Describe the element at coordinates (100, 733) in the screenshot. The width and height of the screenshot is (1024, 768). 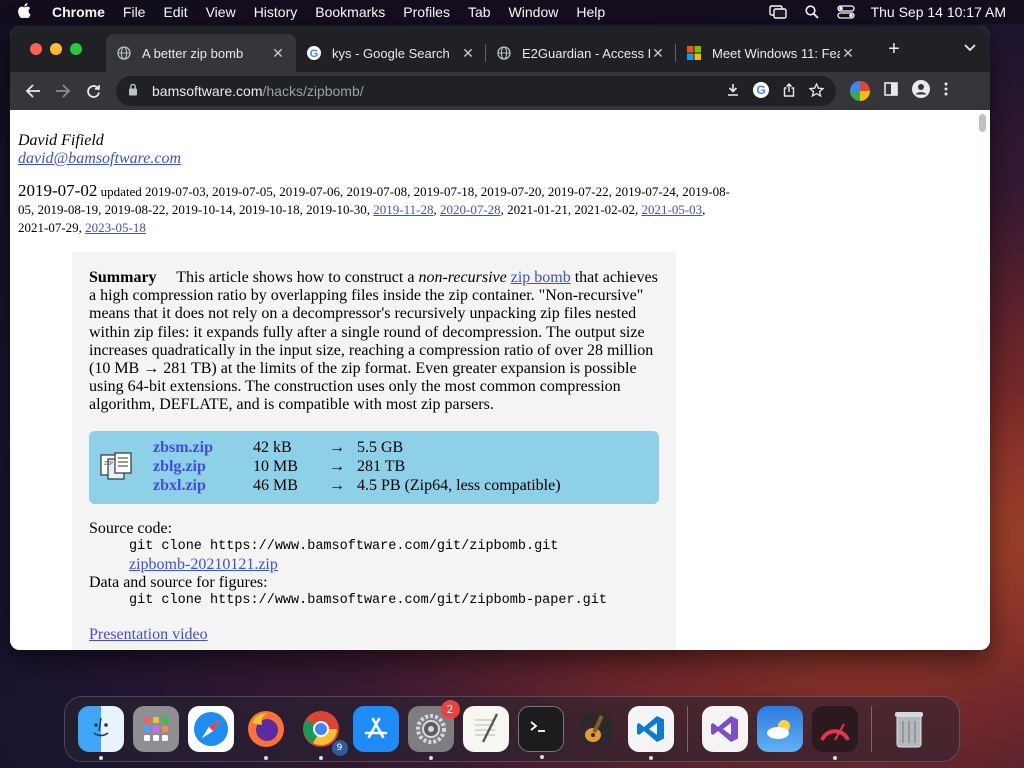
I see `finder-icon` at that location.